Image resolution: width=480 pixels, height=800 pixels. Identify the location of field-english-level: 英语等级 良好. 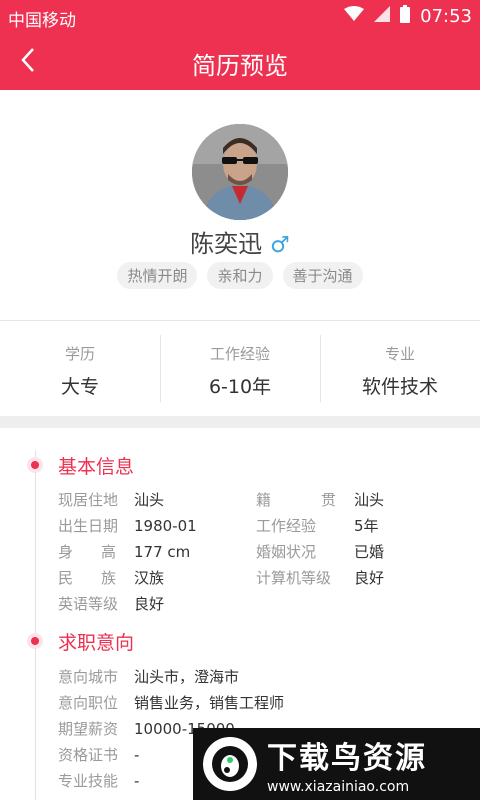
(111, 604).